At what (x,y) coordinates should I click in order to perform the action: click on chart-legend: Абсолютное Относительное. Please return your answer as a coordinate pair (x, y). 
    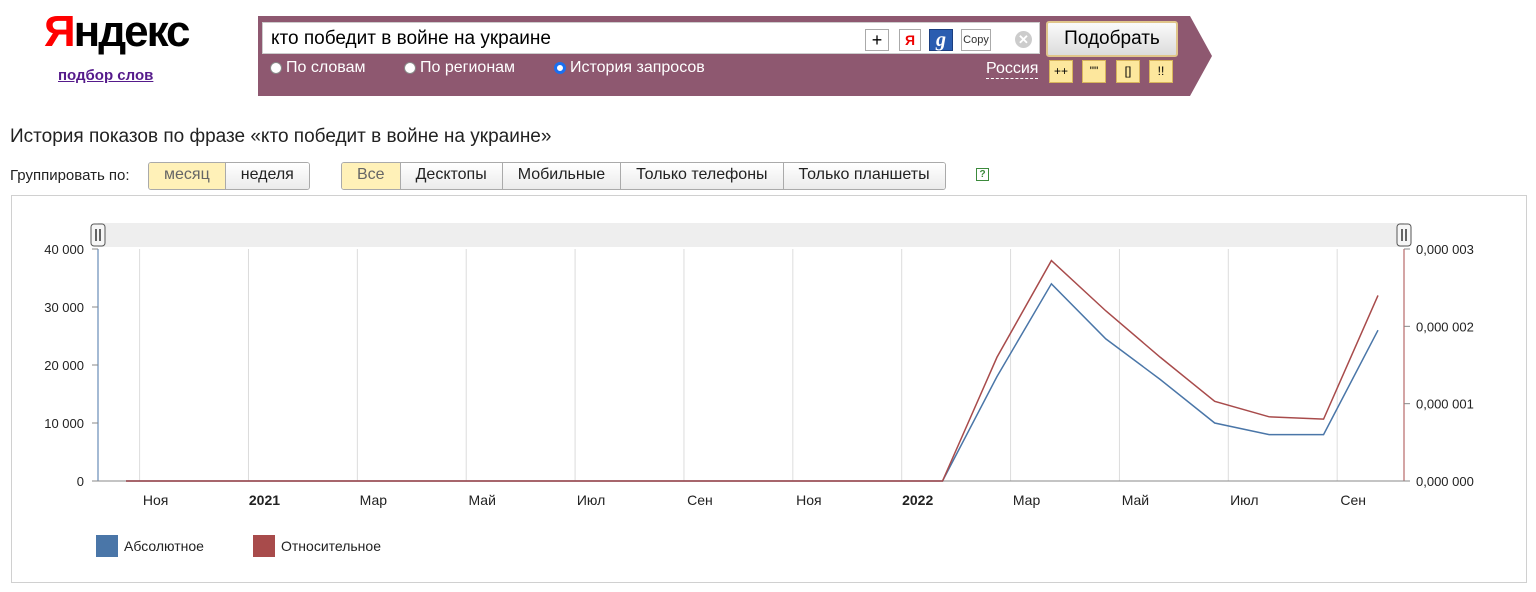
    Looking at the image, I should click on (238, 546).